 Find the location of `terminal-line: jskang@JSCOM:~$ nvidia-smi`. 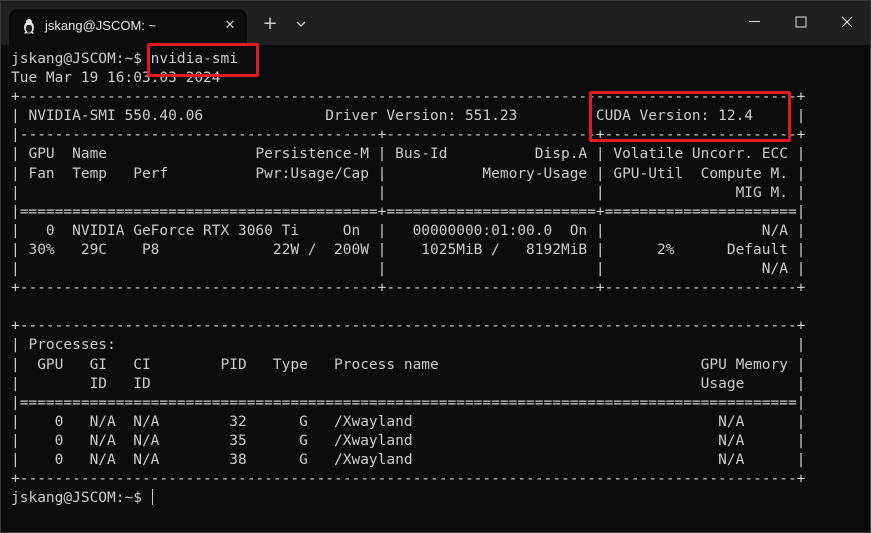

terminal-line: jskang@JSCOM:~$ nvidia-smi is located at coordinates (124, 59).